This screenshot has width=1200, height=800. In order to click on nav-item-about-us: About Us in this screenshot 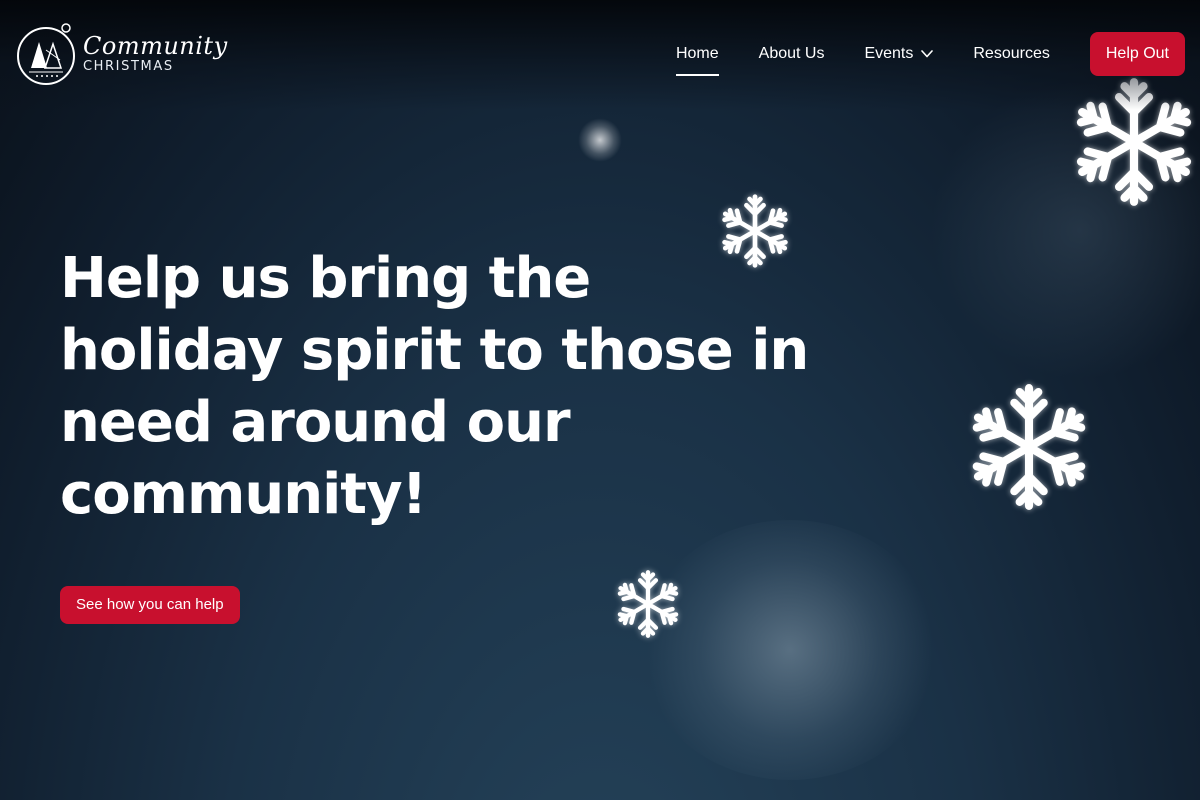, I will do `click(792, 54)`.